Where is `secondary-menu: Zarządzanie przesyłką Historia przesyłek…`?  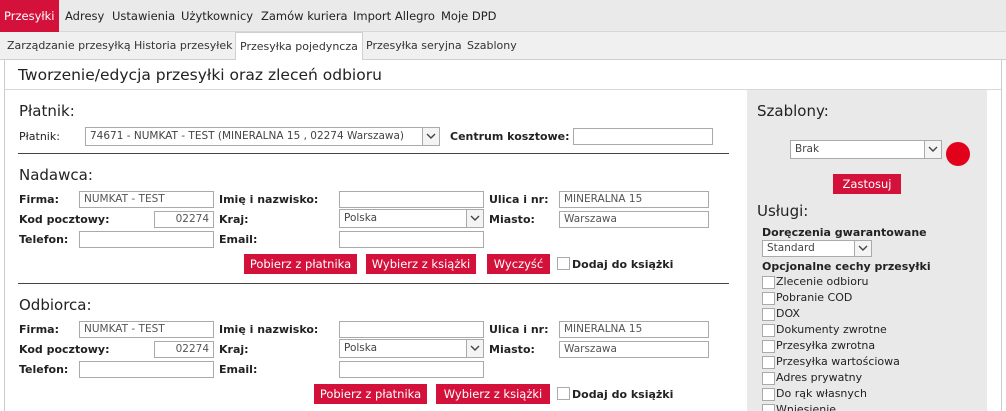 secondary-menu: Zarządzanie przesyłką Historia przesyłek… is located at coordinates (503, 46).